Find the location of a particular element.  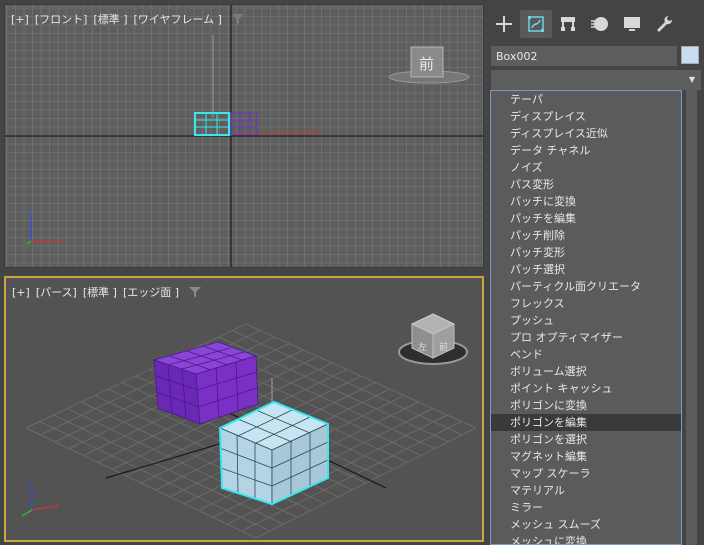

tab-create is located at coordinates (504, 24).